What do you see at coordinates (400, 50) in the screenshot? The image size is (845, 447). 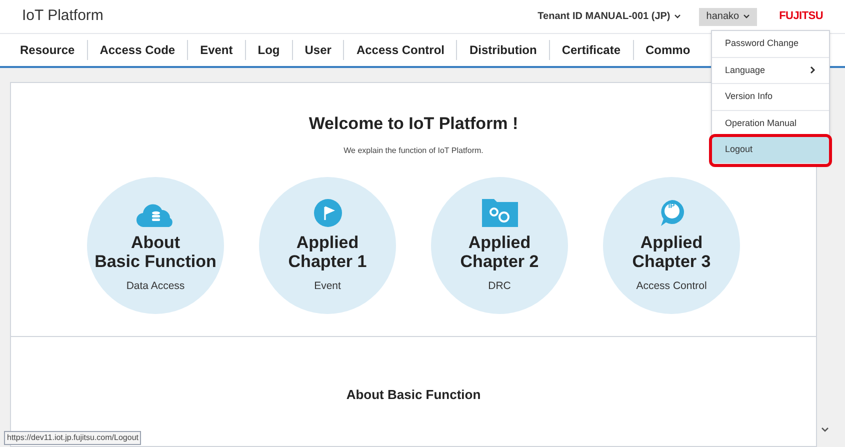 I see `nav-tab: Access Control` at bounding box center [400, 50].